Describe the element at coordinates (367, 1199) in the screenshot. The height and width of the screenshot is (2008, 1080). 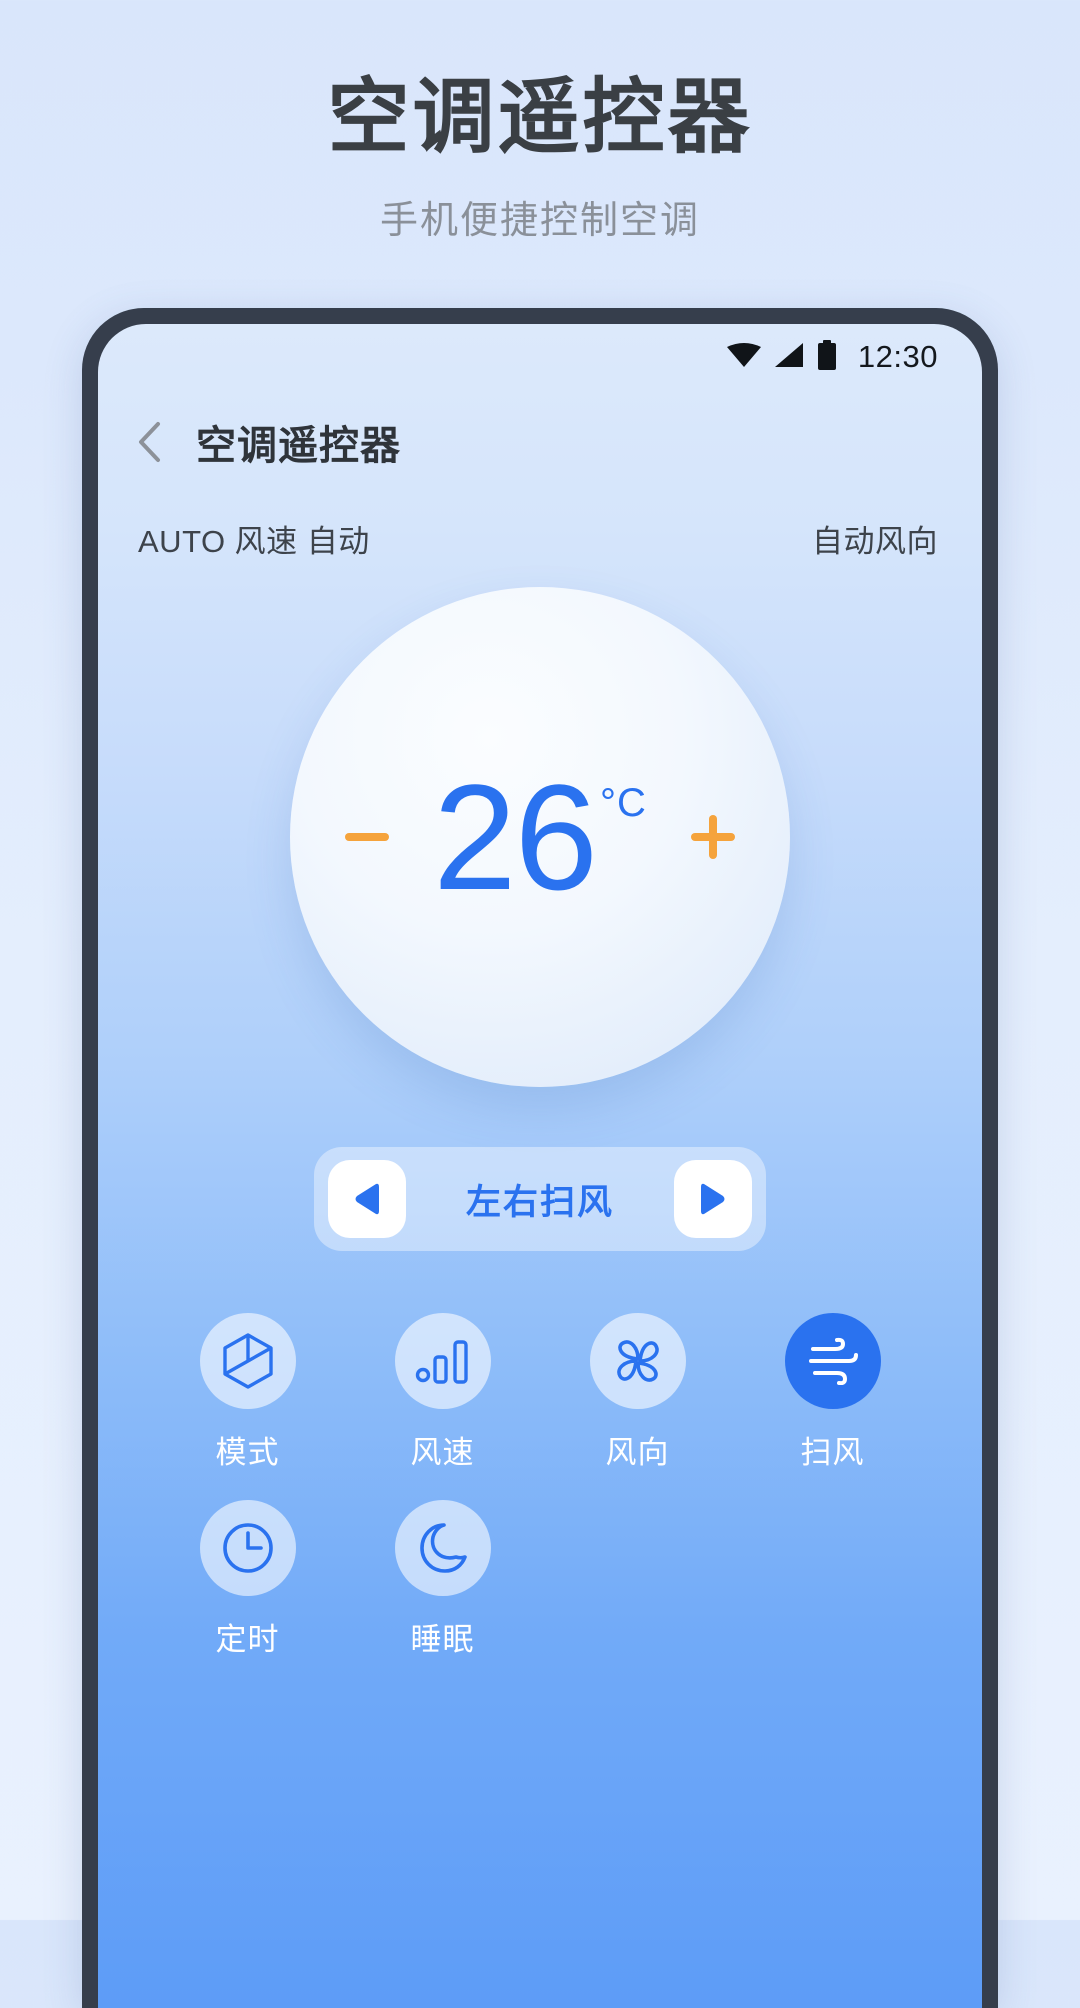
I see `swing-previous-button` at that location.